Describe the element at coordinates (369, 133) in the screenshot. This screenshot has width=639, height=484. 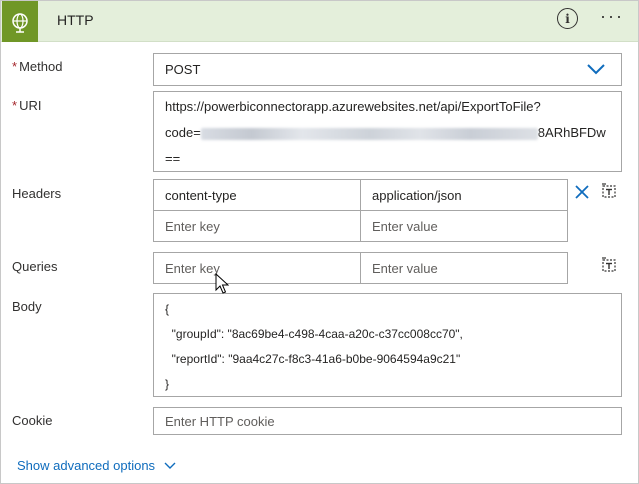
I see `redacted-code` at that location.